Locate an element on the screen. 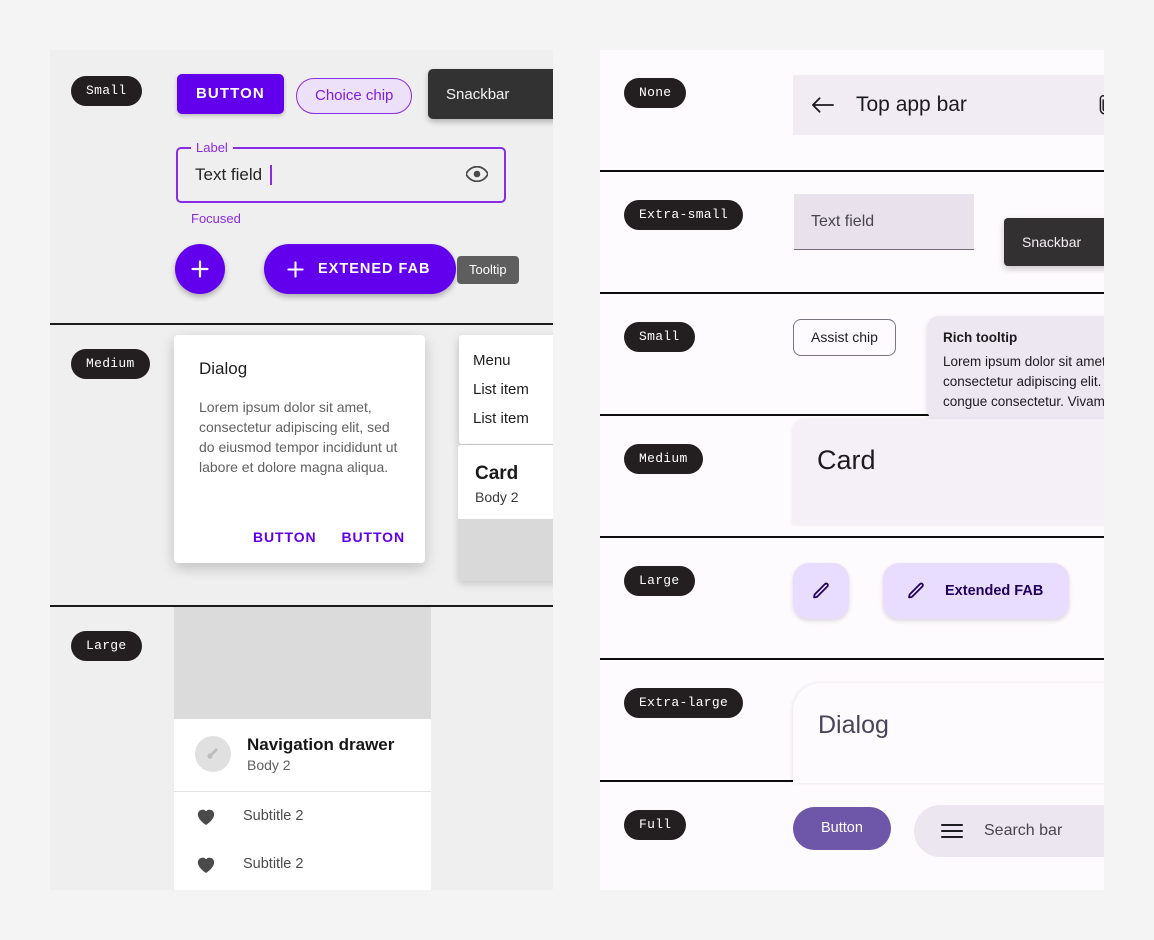 The width and height of the screenshot is (1154, 940). size-badge-extra-large: Extra-large is located at coordinates (684, 703).